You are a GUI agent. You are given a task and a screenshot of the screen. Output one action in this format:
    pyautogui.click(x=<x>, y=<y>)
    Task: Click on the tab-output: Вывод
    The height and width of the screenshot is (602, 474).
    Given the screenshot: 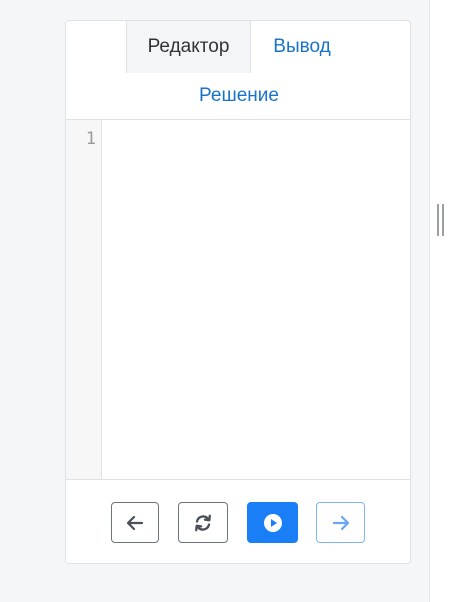 What is the action you would take?
    pyautogui.click(x=302, y=47)
    